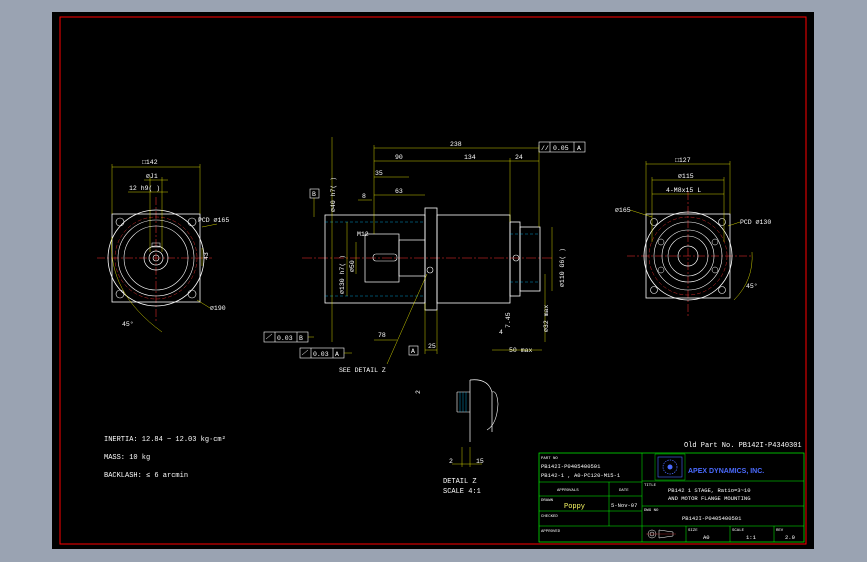 This screenshot has height=562, width=867. I want to click on side-a-dim: 90, so click(399, 157).